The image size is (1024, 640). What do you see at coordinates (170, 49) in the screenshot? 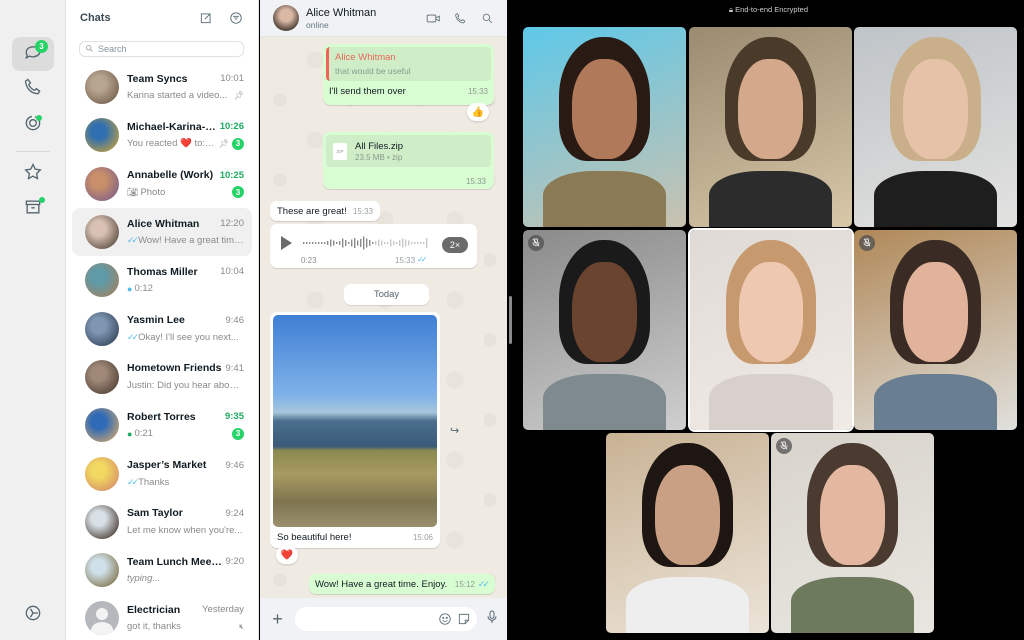
I see `search-input` at bounding box center [170, 49].